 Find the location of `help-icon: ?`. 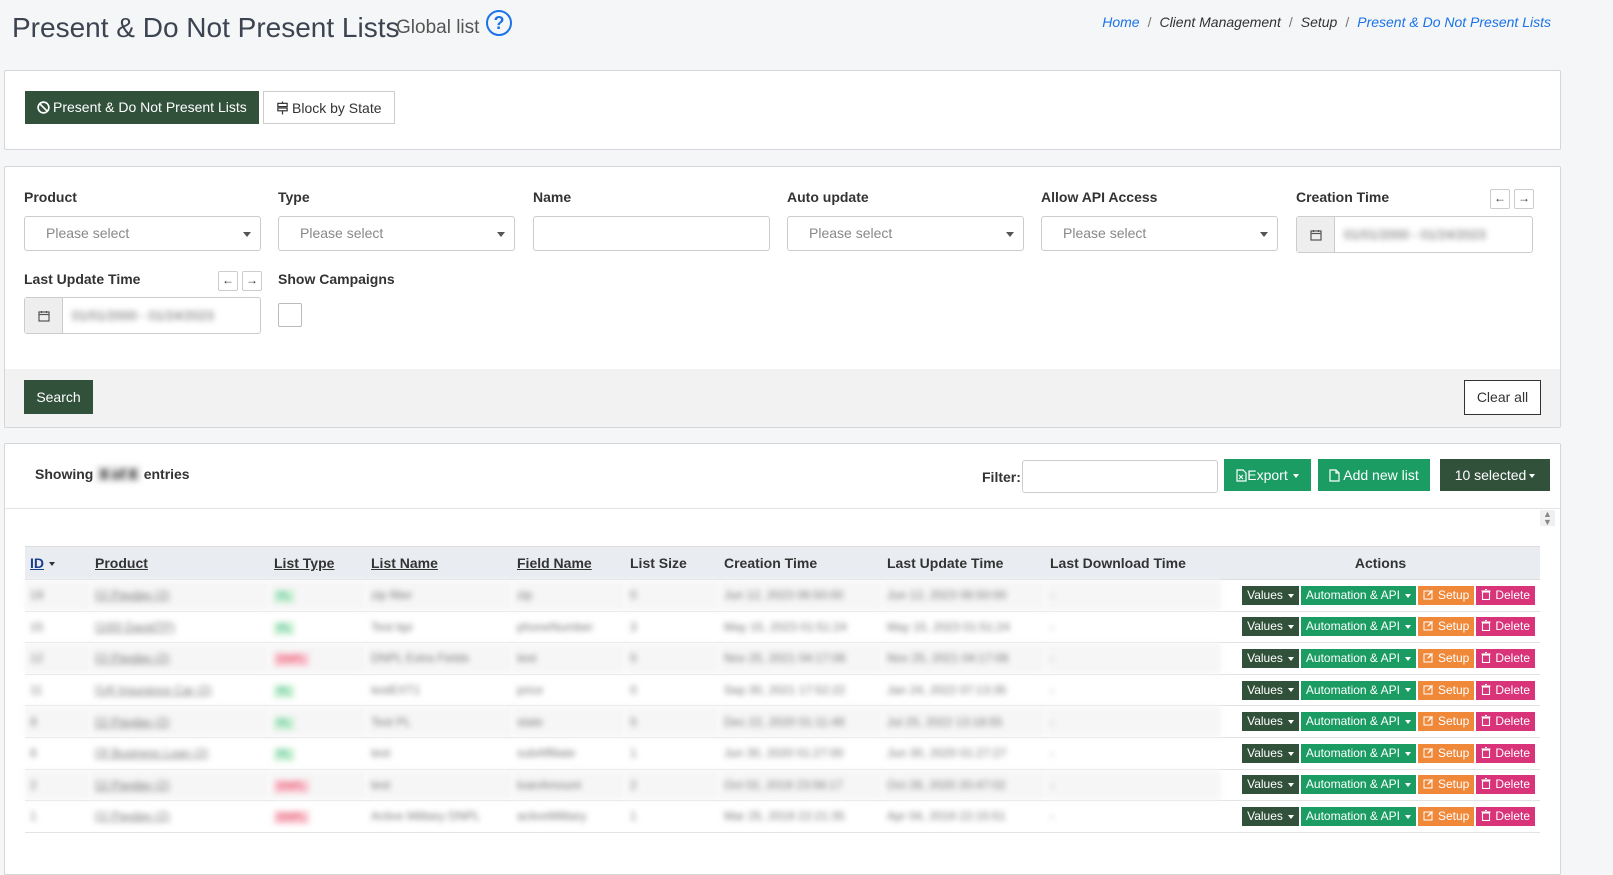

help-icon: ? is located at coordinates (499, 23).